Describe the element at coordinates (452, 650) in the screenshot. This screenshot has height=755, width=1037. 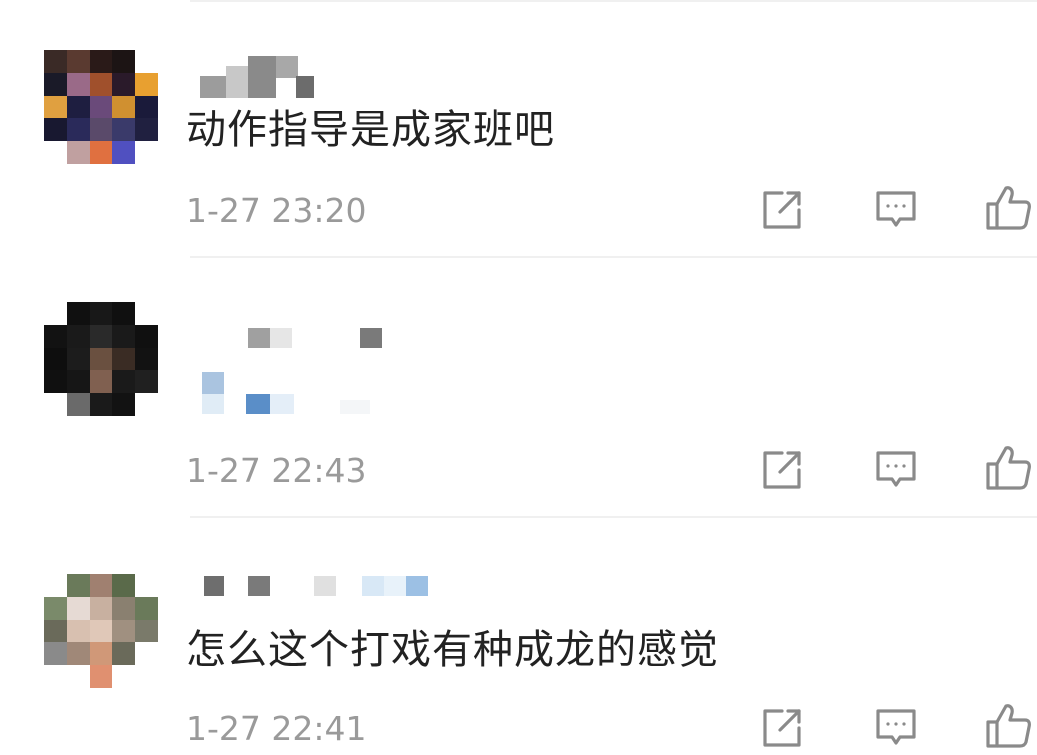
I see `comment-text: 怎么这个打戏有种成龙的感觉` at that location.